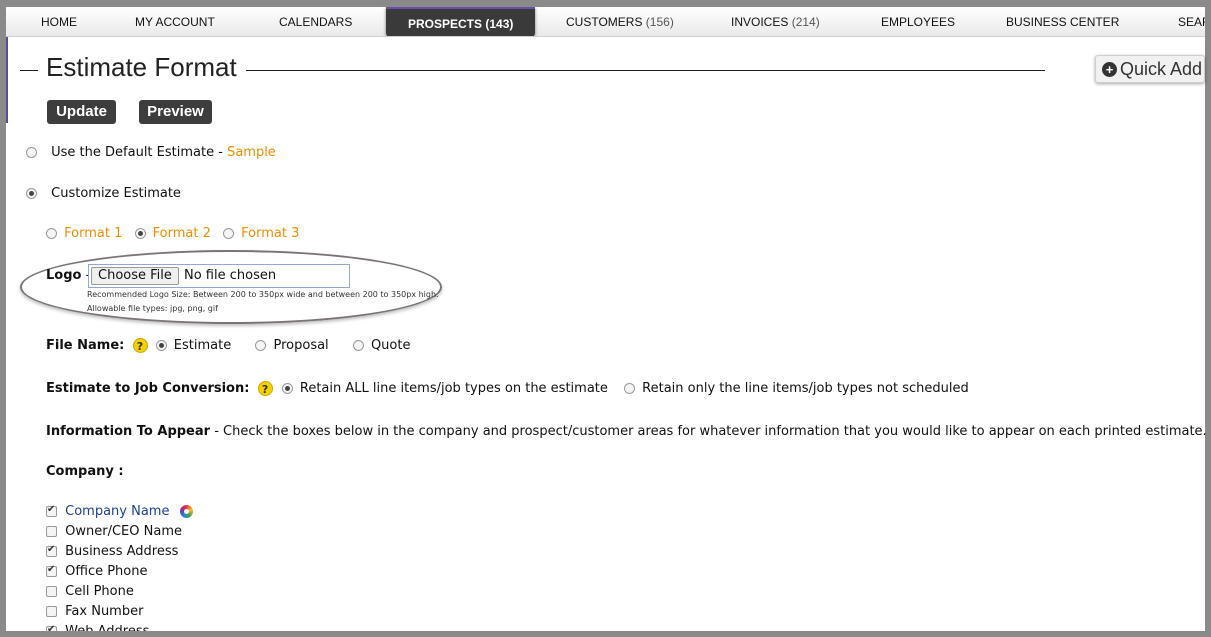  I want to click on retain-all-radio, so click(287, 388).